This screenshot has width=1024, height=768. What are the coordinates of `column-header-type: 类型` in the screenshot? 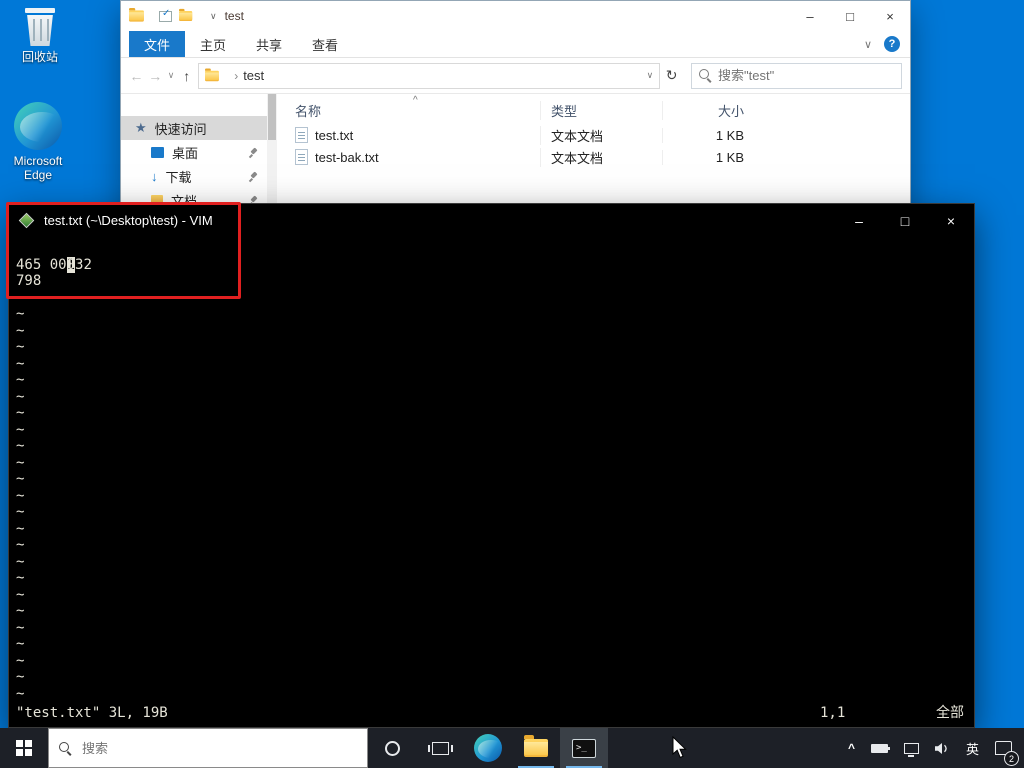 It's located at (601, 110).